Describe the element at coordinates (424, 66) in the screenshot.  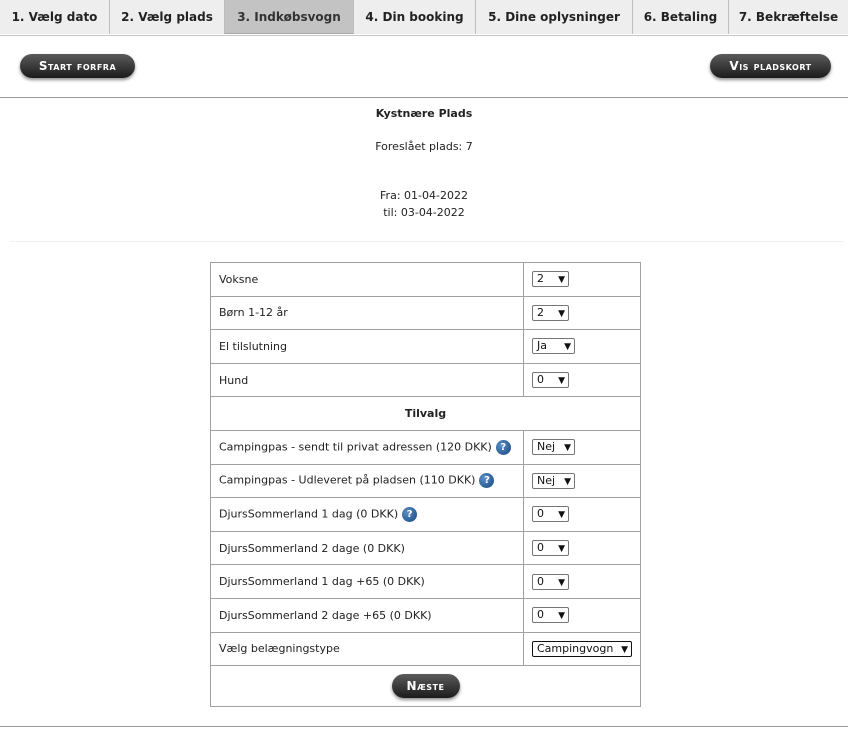
I see `action-bar: Start forfra Vis pladskort` at that location.